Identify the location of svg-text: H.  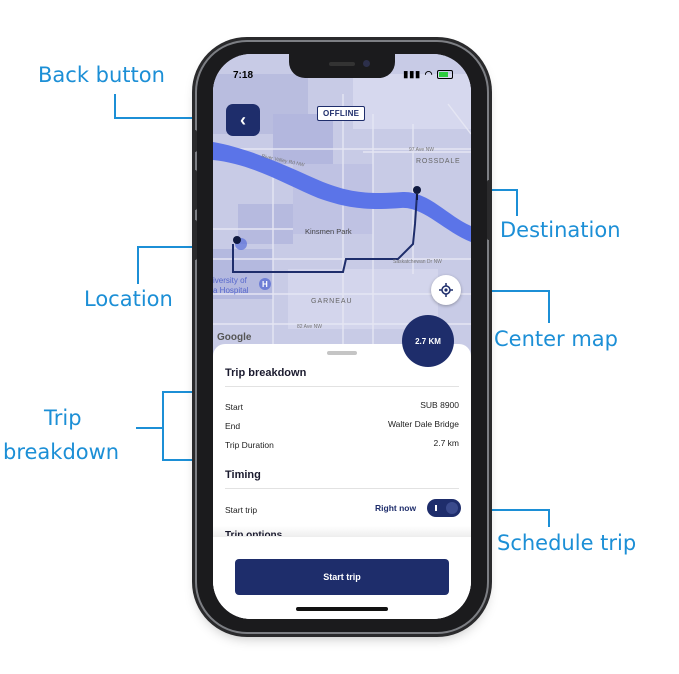
(265, 284).